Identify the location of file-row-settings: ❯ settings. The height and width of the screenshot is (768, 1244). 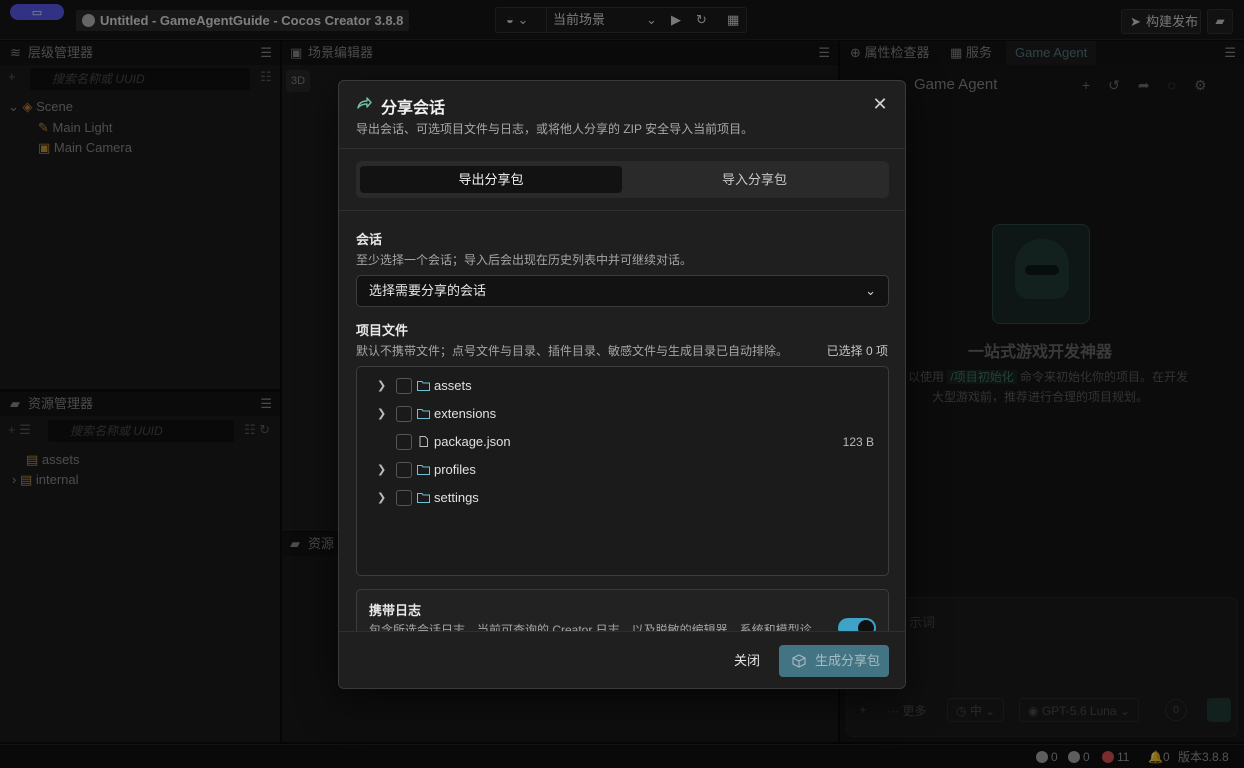
(622, 498).